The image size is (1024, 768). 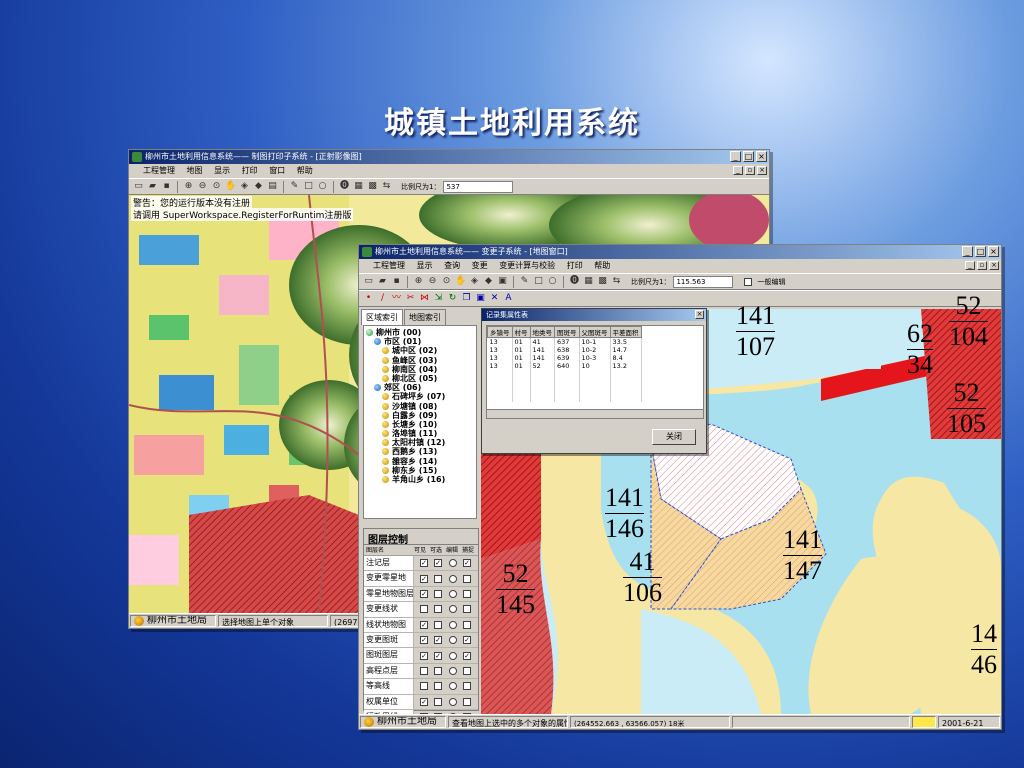 What do you see at coordinates (420, 369) in the screenshot?
I see `tree-item: 柳南区 (04)` at bounding box center [420, 369].